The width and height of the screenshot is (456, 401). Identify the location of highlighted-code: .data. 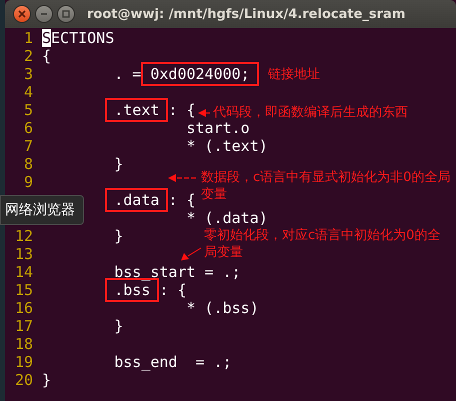
(136, 200).